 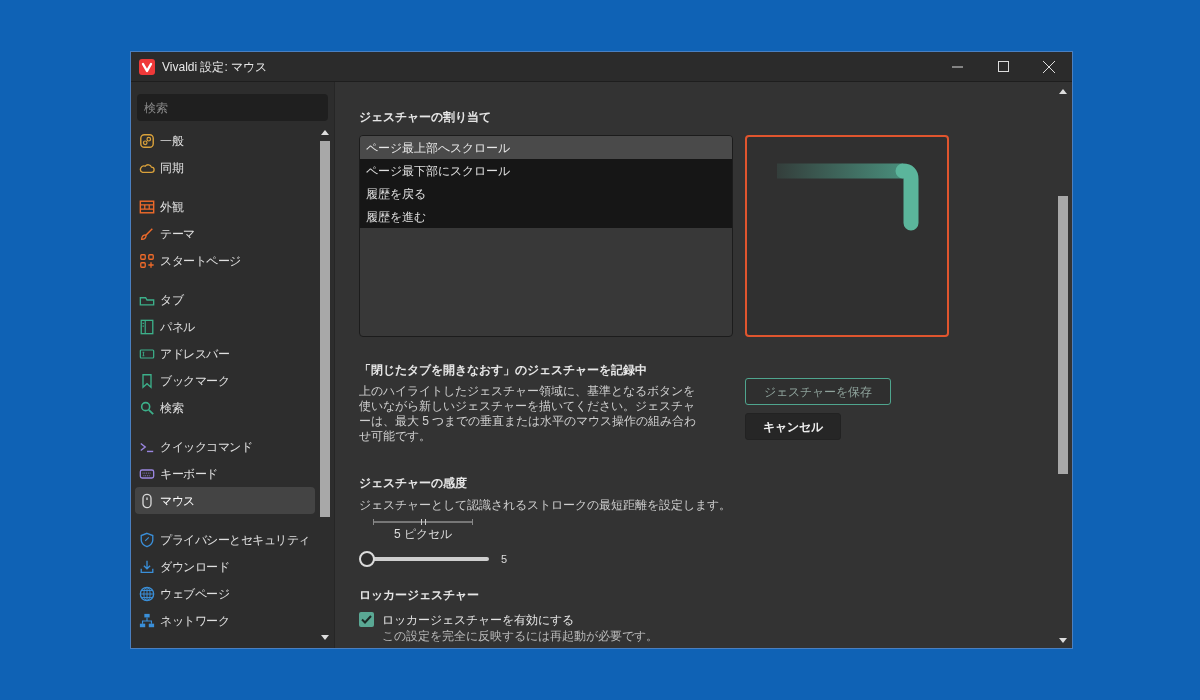 What do you see at coordinates (225, 473) in the screenshot?
I see `sidebar-item: キーボード` at bounding box center [225, 473].